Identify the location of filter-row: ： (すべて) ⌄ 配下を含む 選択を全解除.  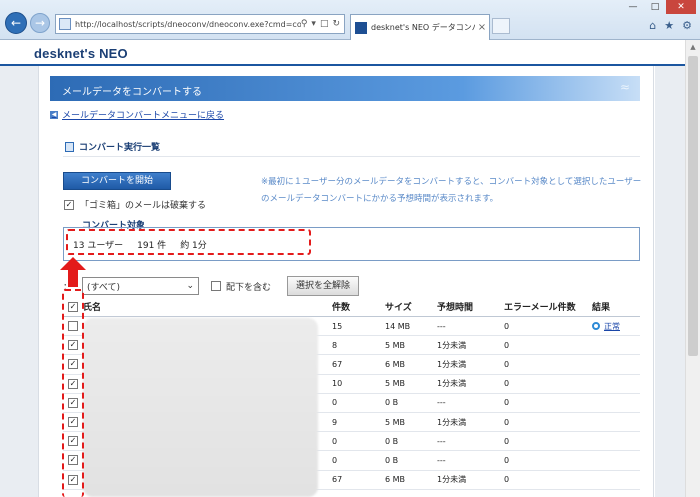
(211, 286).